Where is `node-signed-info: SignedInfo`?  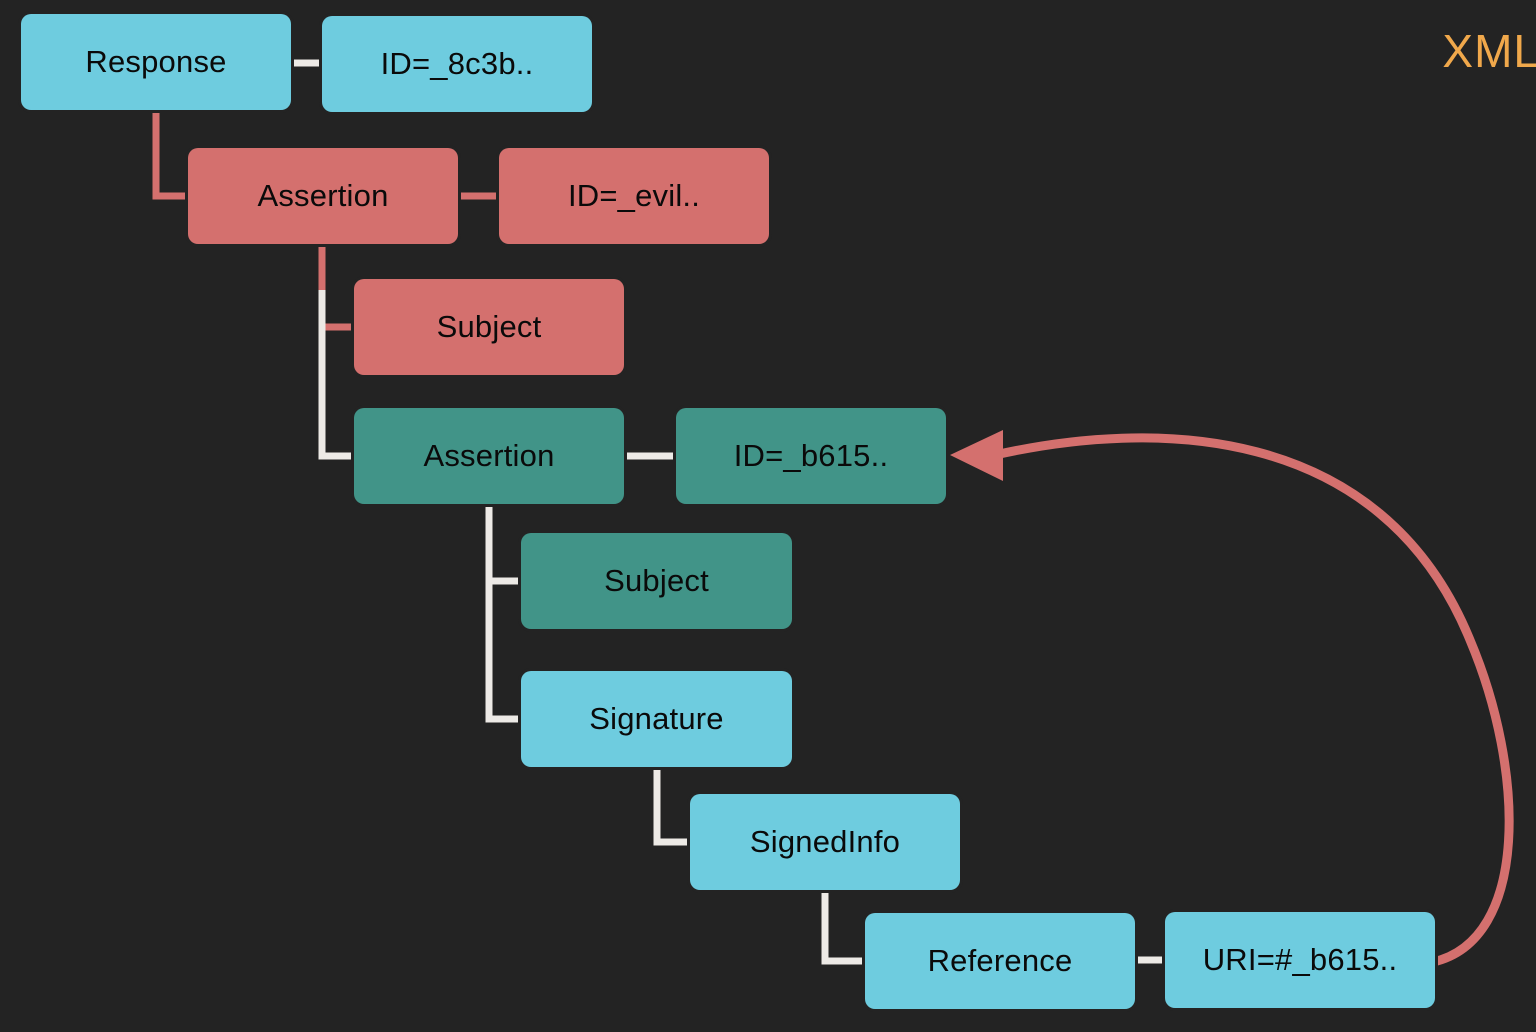
node-signed-info: SignedInfo is located at coordinates (825, 842).